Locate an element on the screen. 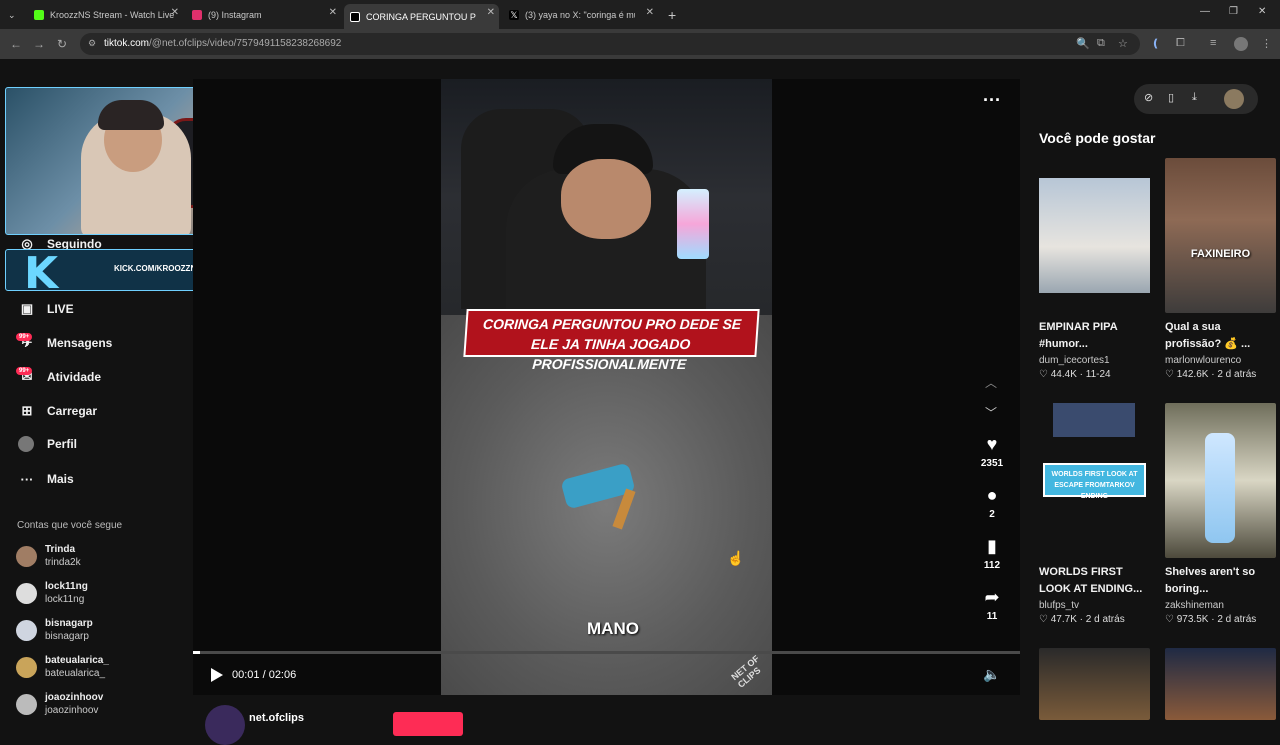 This screenshot has width=1280, height=745. install-icon: ⧉ is located at coordinates (1101, 43).